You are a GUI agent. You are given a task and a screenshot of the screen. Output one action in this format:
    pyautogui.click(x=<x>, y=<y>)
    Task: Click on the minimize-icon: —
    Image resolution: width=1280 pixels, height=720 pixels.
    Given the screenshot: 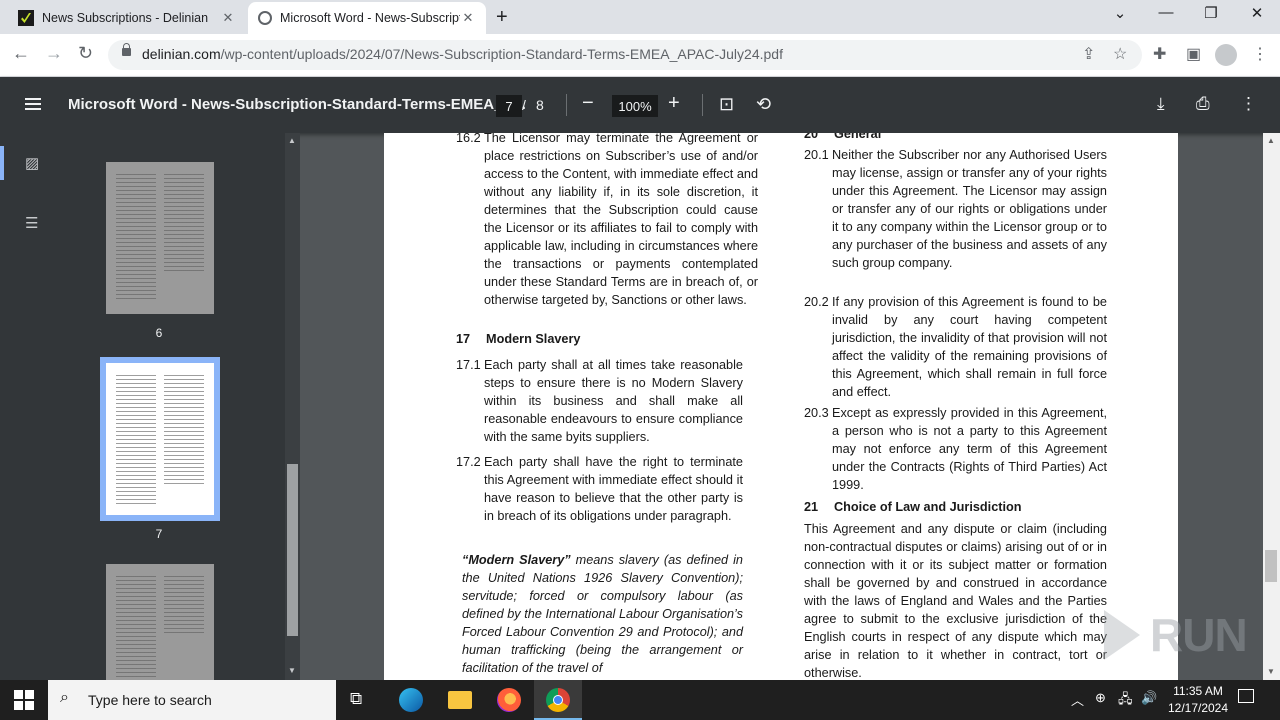 What is the action you would take?
    pyautogui.click(x=1166, y=12)
    